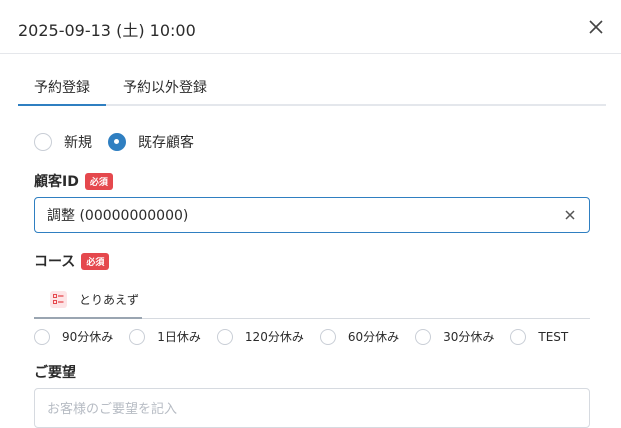  What do you see at coordinates (312, 89) in the screenshot?
I see `tab-bar: 予約登録 予約以外登録` at bounding box center [312, 89].